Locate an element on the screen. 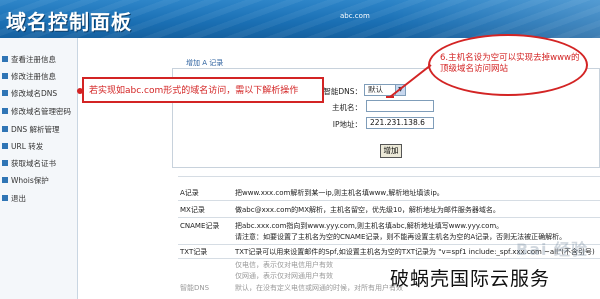 This screenshot has height=299, width=600. header-gradient is located at coordinates (495, 19).